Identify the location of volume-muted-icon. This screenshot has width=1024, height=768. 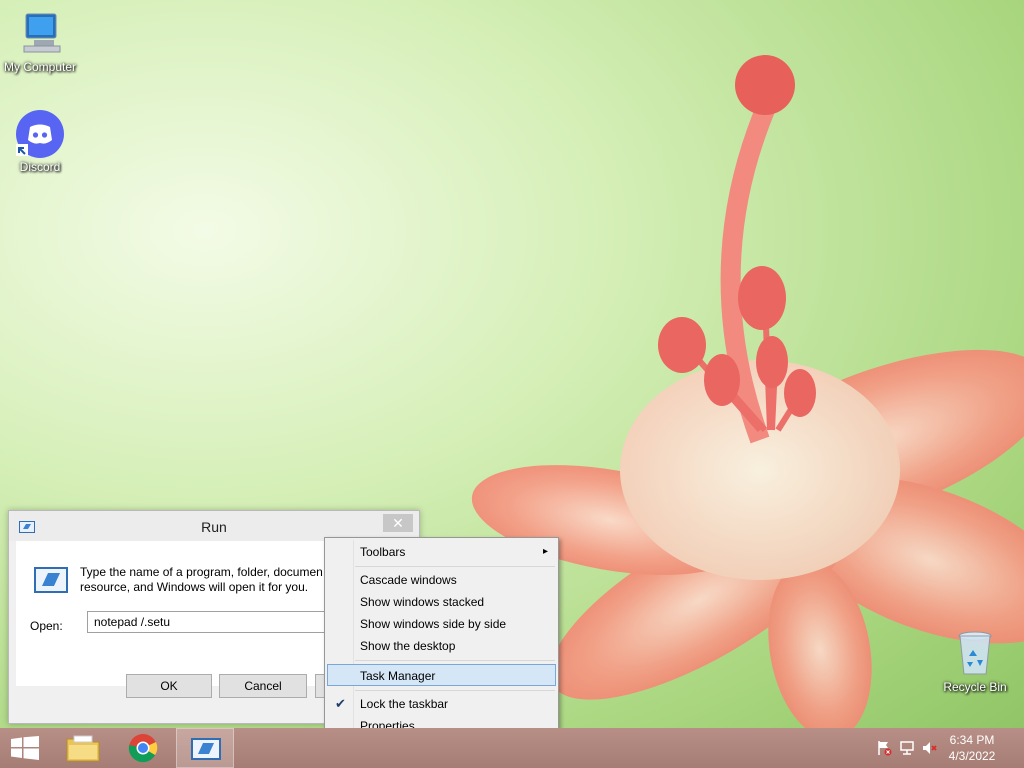
(930, 748).